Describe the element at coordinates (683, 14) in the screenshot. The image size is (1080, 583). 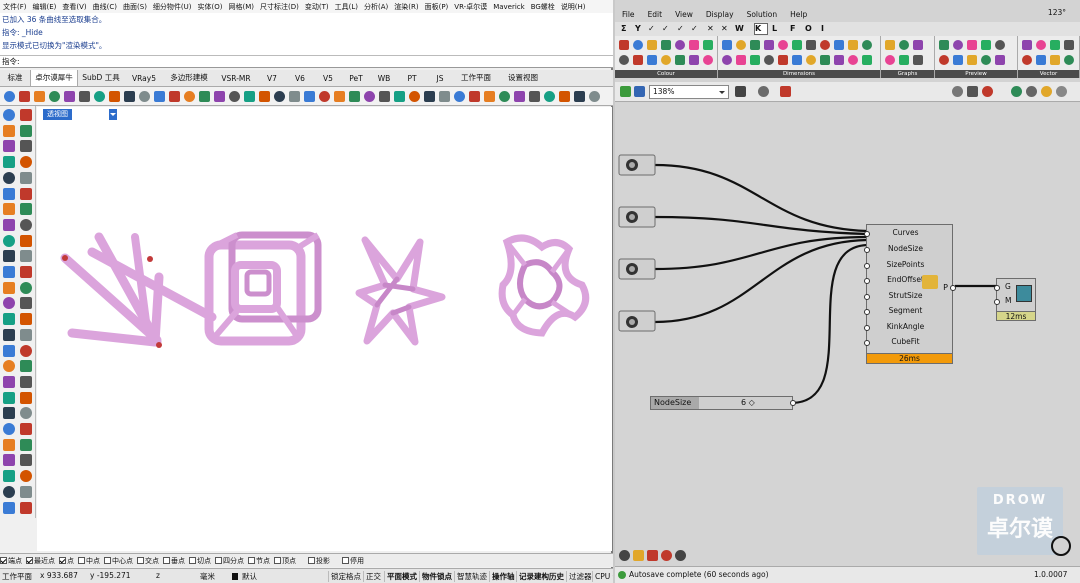
I see `gh-menu-item: View` at that location.